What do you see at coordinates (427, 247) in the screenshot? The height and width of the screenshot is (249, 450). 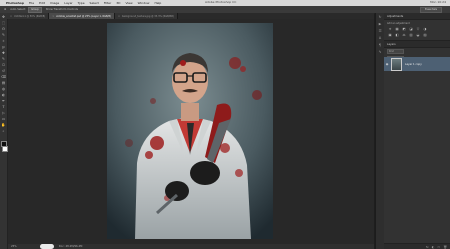 I see `fx-icon: fx` at bounding box center [427, 247].